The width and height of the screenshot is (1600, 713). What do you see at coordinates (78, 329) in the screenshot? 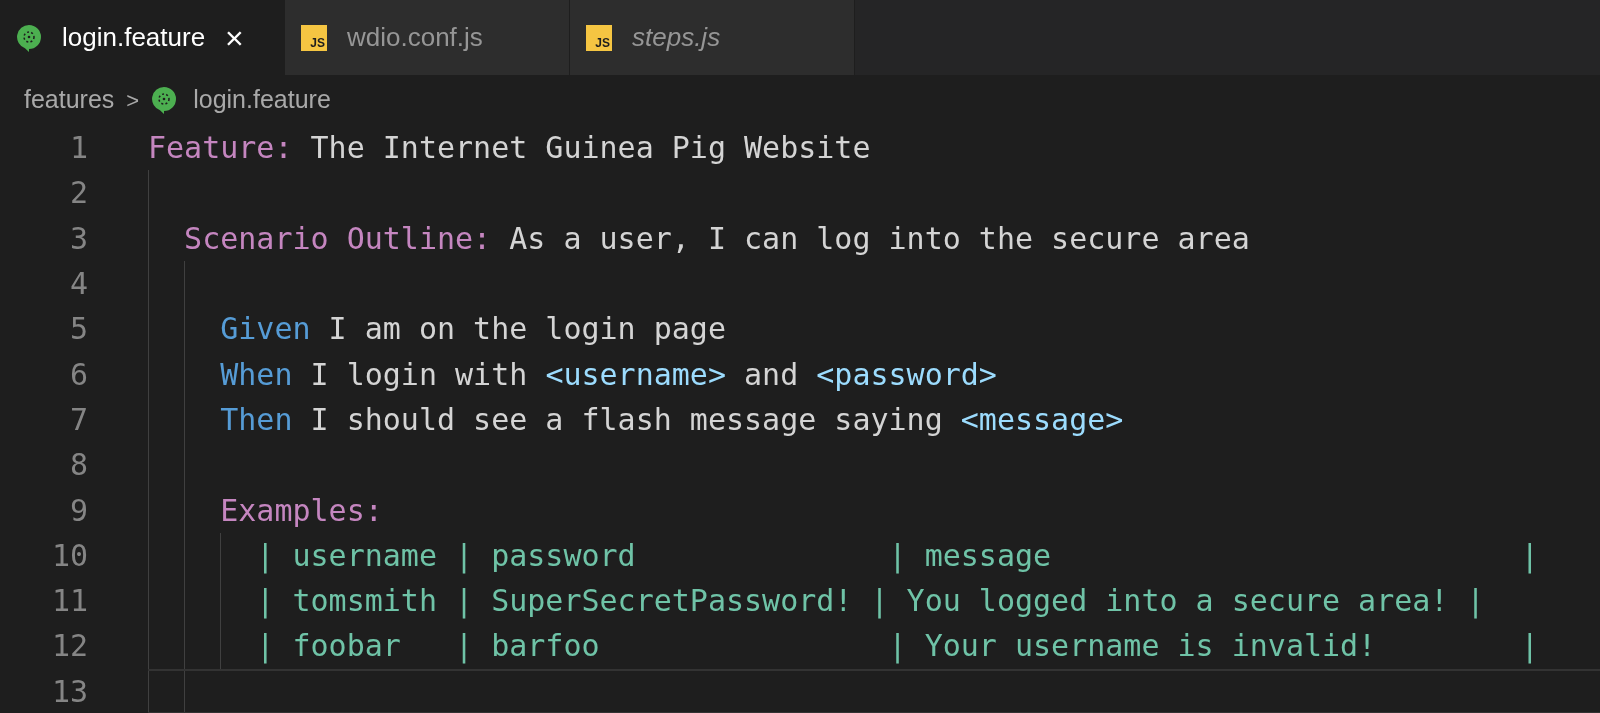
I see `line-number: 5` at bounding box center [78, 329].